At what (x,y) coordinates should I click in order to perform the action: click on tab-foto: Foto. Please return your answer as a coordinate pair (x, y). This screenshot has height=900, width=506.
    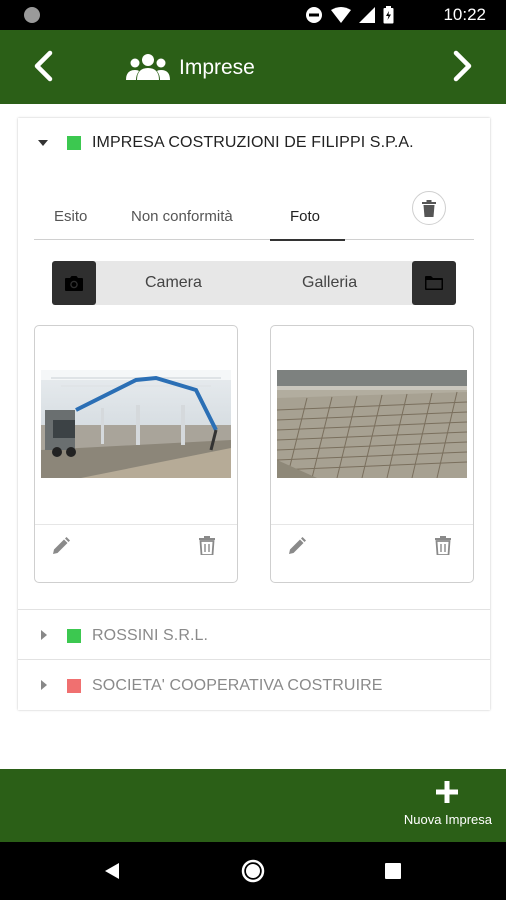
    Looking at the image, I should click on (305, 216).